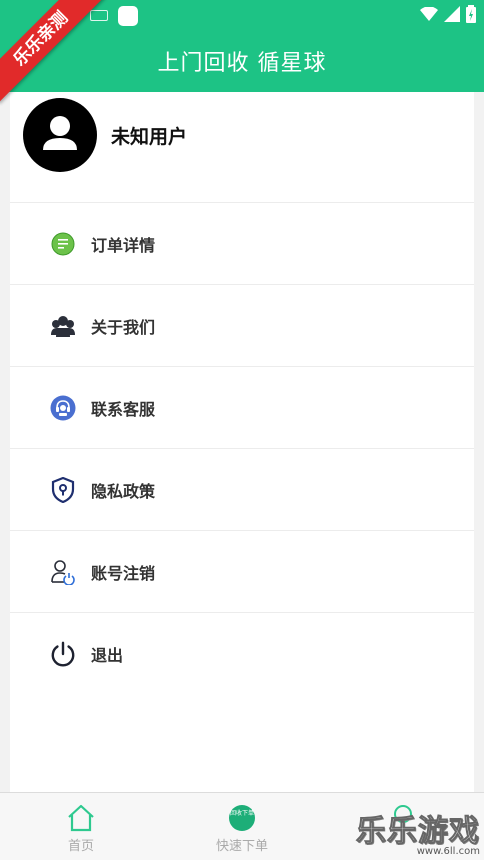 The image size is (484, 860). Describe the element at coordinates (123, 409) in the screenshot. I see `menu-item-label: 联系客服` at that location.